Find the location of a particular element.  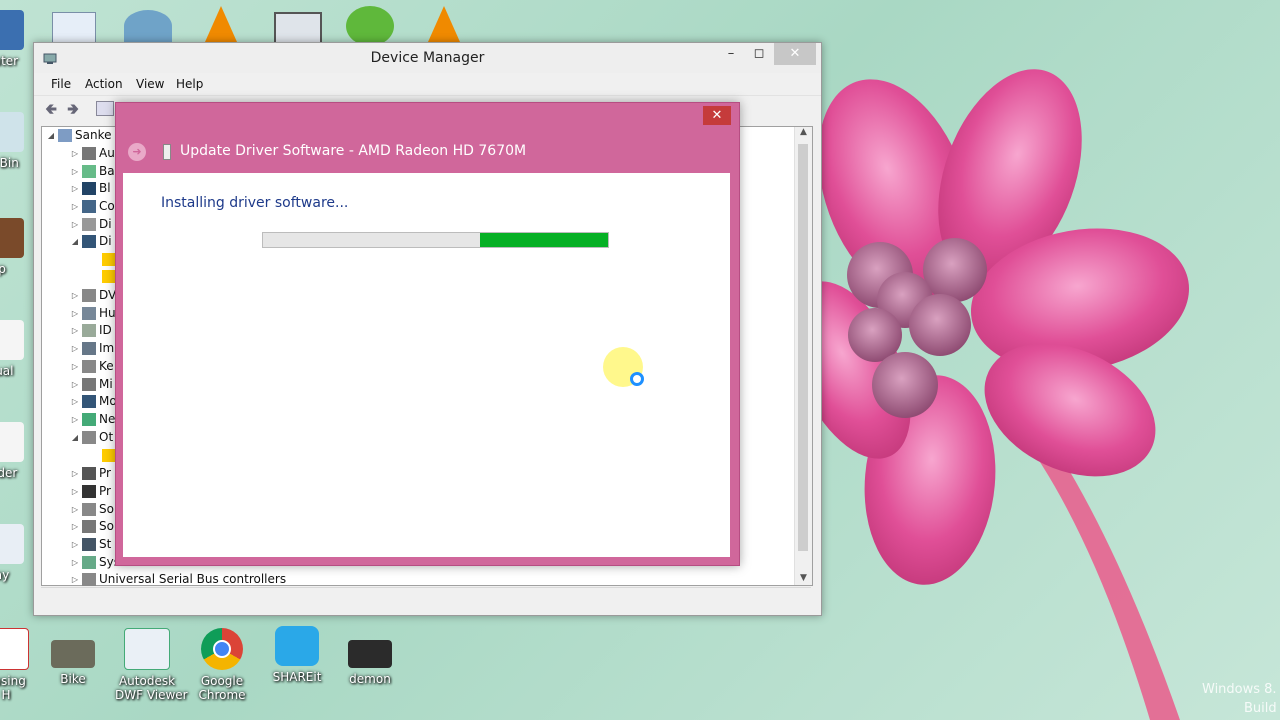

back-arrow-icon: 🢀 is located at coordinates (51, 111).